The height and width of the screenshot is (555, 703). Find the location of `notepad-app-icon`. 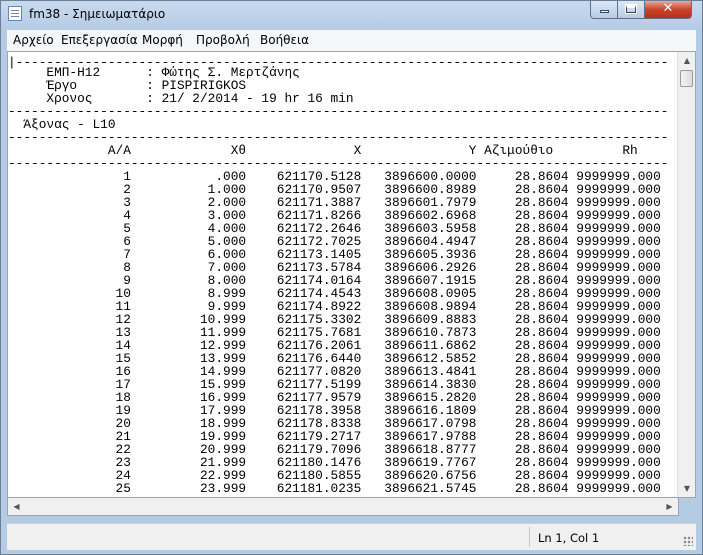

notepad-app-icon is located at coordinates (15, 13).